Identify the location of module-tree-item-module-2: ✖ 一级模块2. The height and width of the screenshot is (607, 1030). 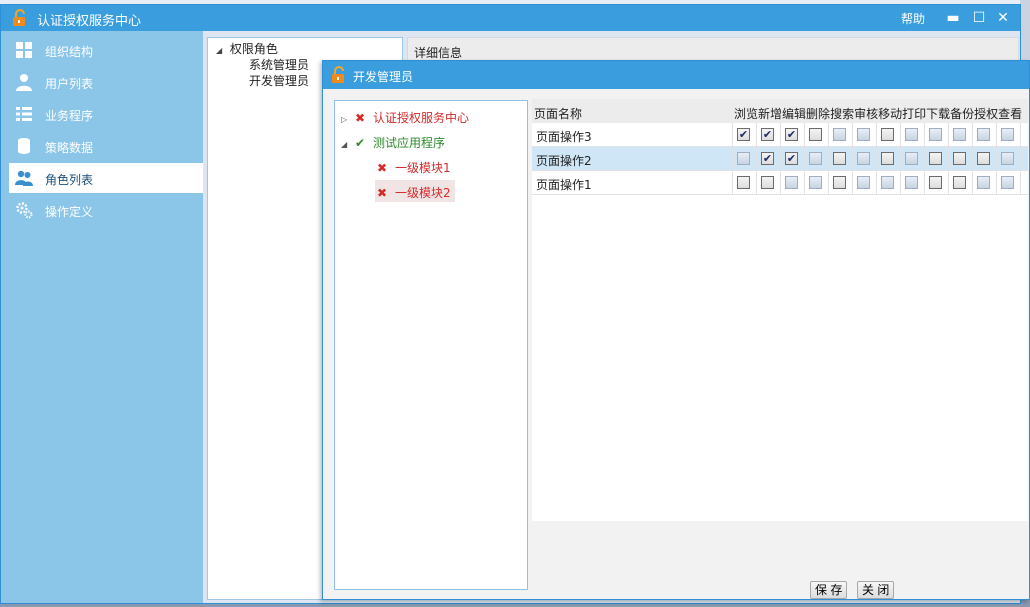
(415, 191).